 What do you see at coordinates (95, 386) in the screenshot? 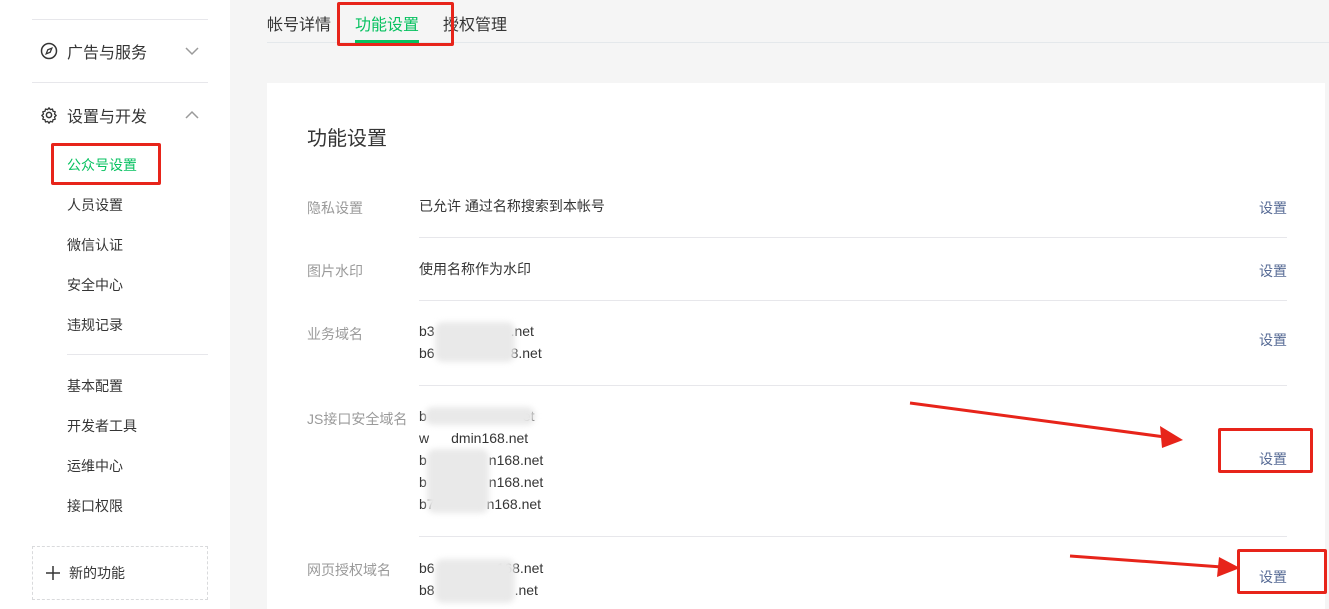
I see `sidebar-item-basic-config: 基本配置` at bounding box center [95, 386].